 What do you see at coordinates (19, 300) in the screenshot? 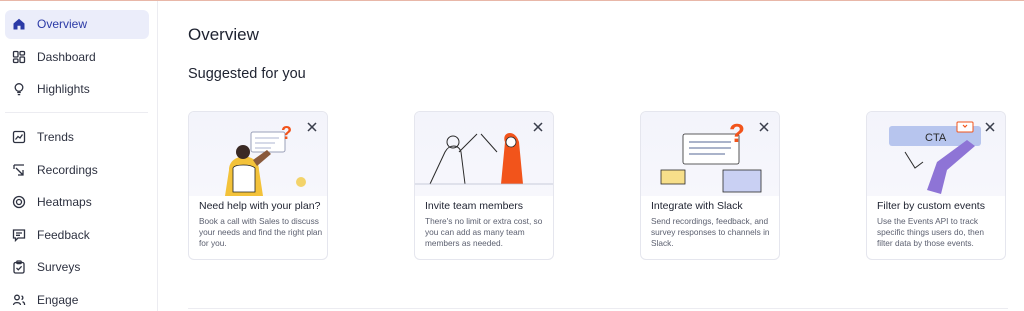
I see `engage-users-icon` at bounding box center [19, 300].